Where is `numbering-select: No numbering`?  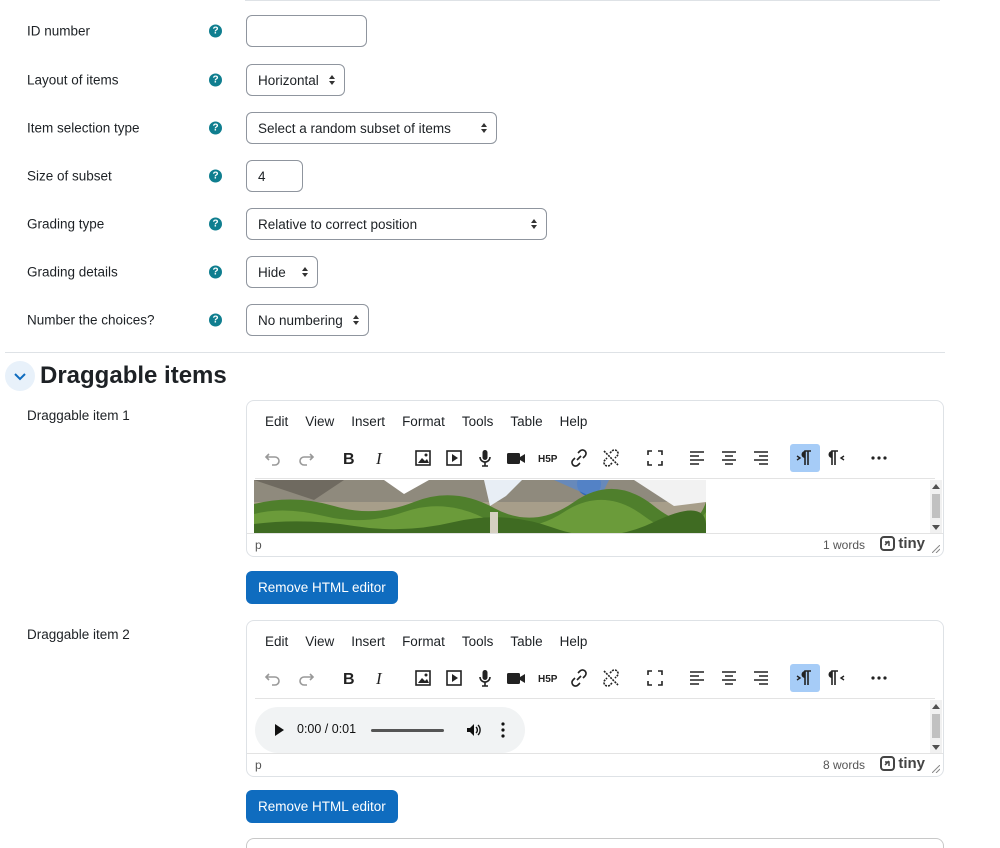 numbering-select: No numbering is located at coordinates (307, 320).